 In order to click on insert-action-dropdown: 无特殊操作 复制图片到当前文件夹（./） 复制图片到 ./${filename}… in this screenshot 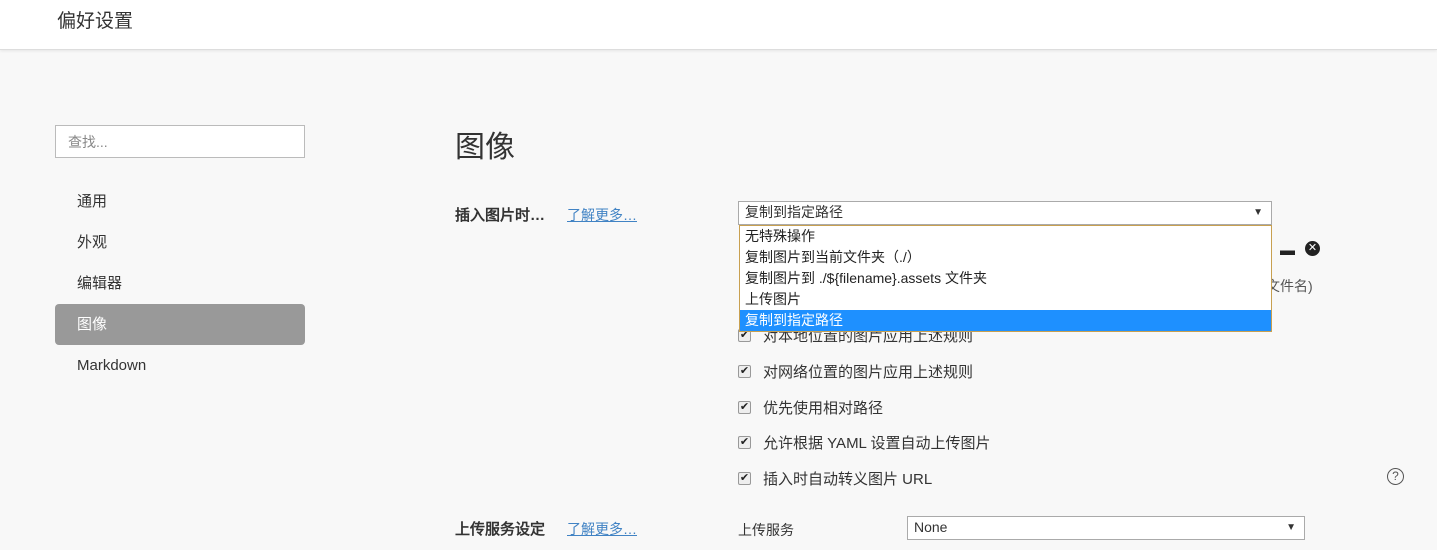, I will do `click(1005, 278)`.